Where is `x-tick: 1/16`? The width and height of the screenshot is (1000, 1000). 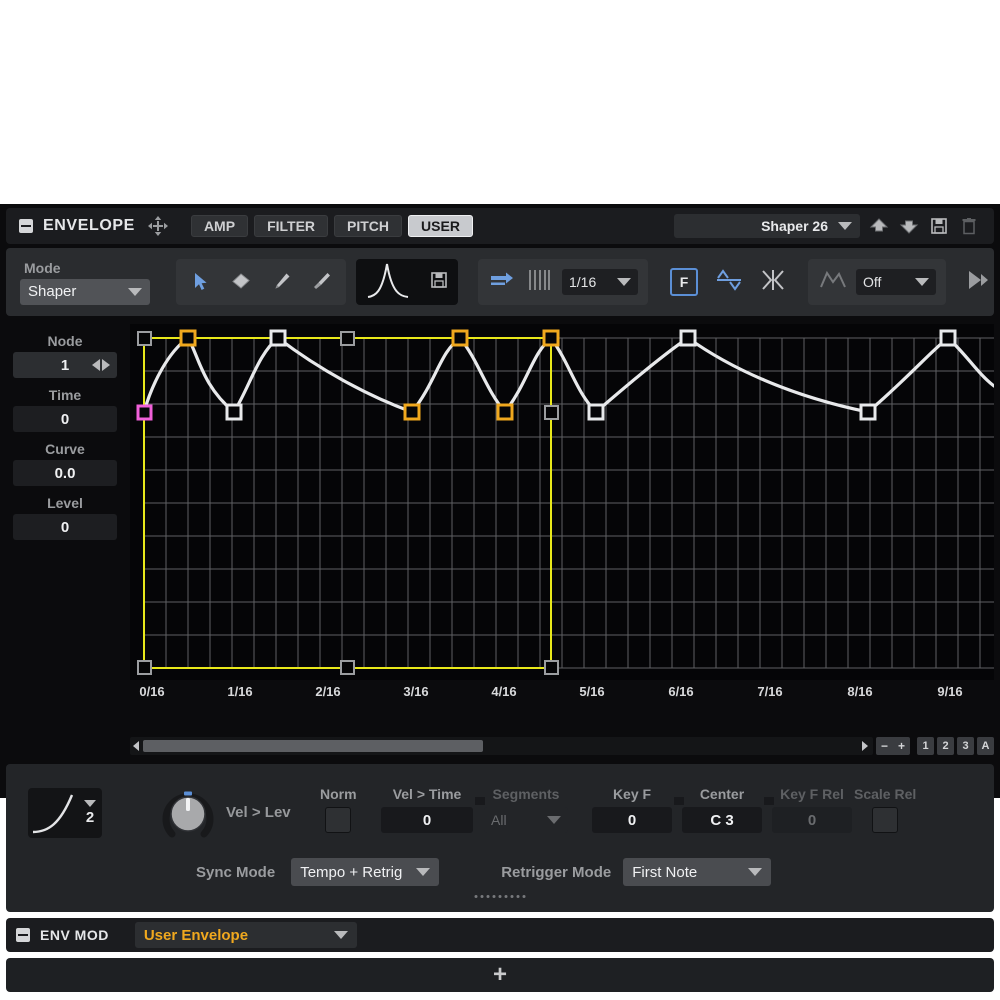
x-tick: 1/16 is located at coordinates (240, 691).